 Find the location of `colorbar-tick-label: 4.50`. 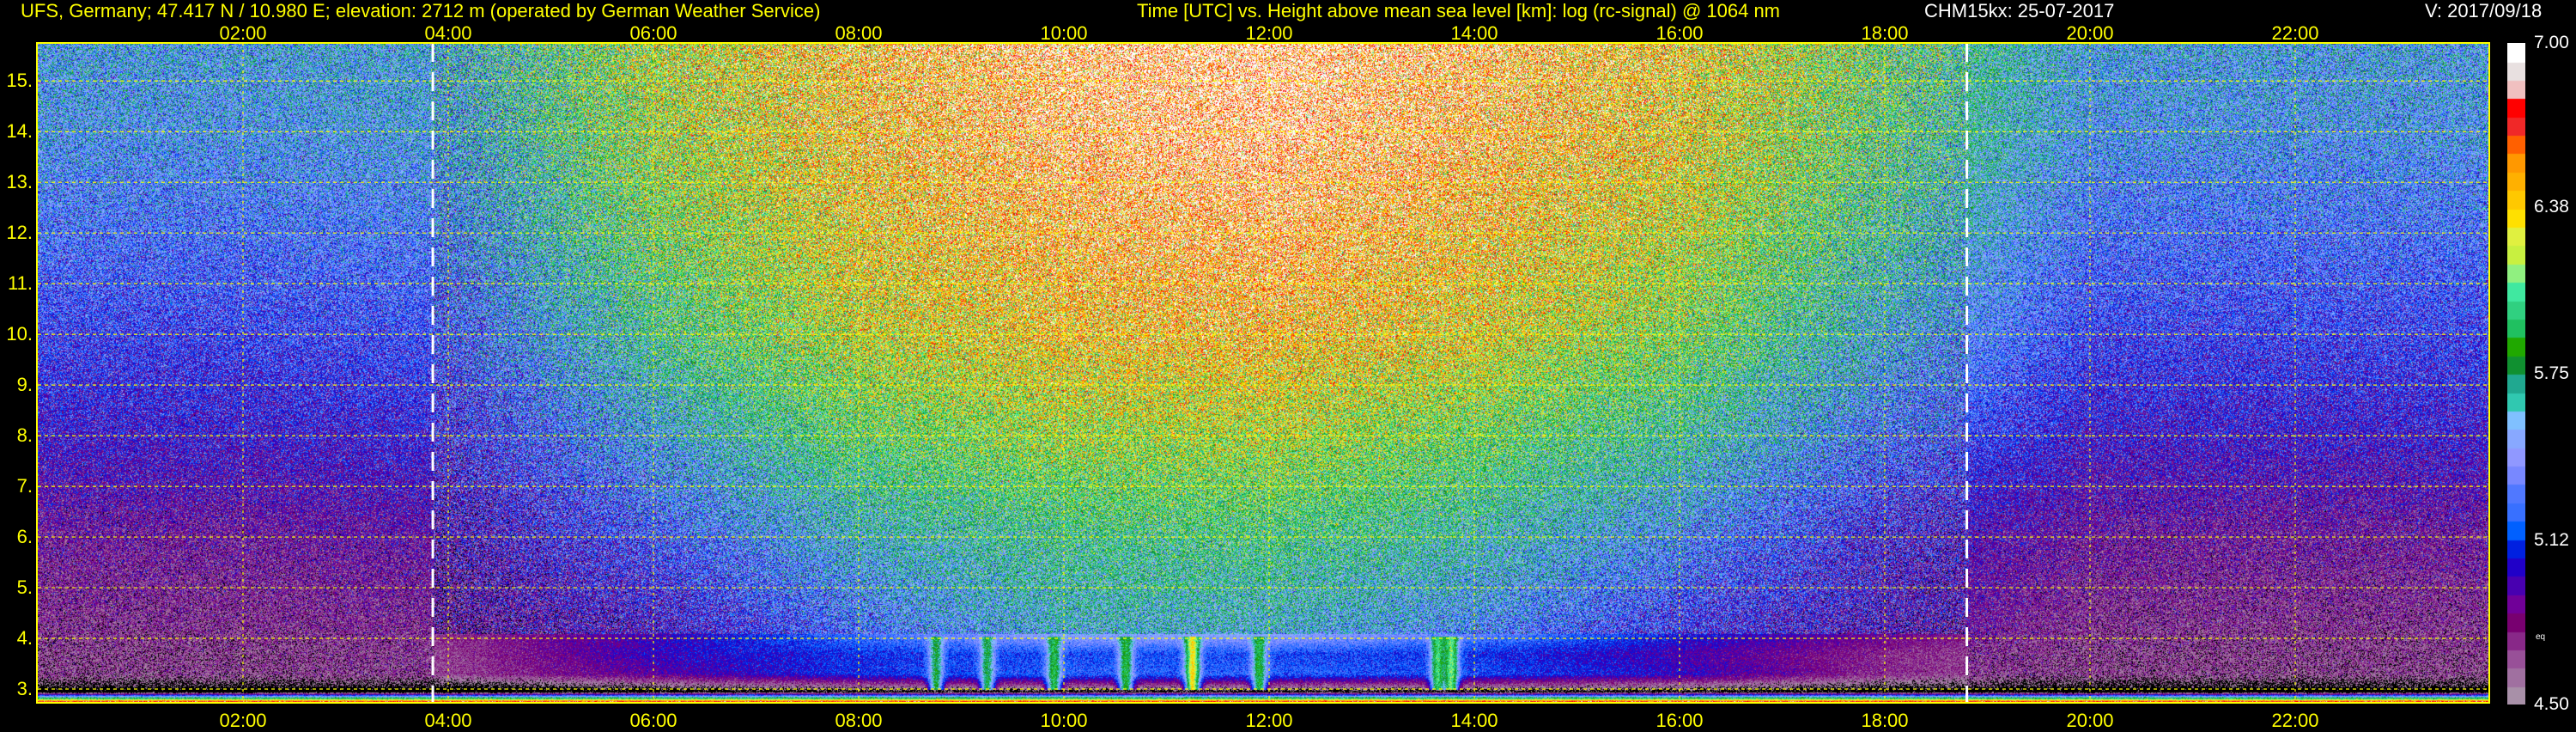

colorbar-tick-label: 4.50 is located at coordinates (2551, 704).